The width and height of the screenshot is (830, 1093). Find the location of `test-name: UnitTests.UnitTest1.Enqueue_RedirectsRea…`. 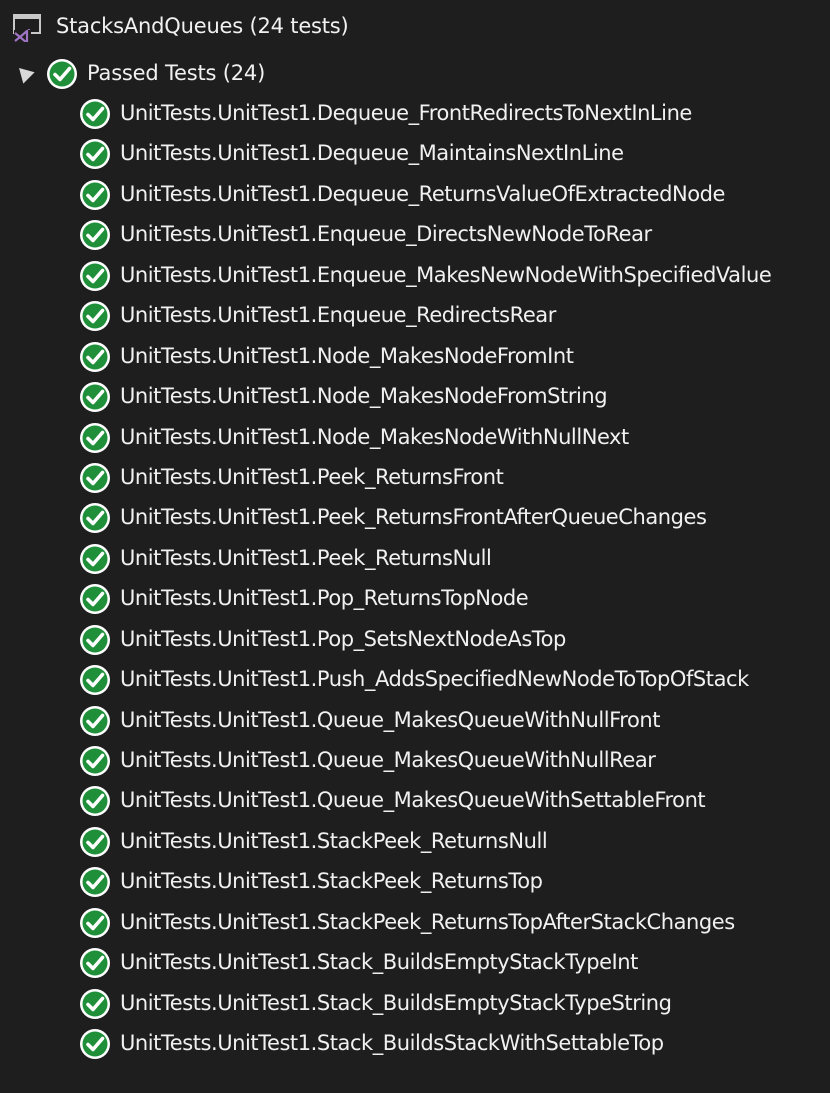

test-name: UnitTests.UnitTest1.Enqueue_RedirectsRea… is located at coordinates (338, 315).